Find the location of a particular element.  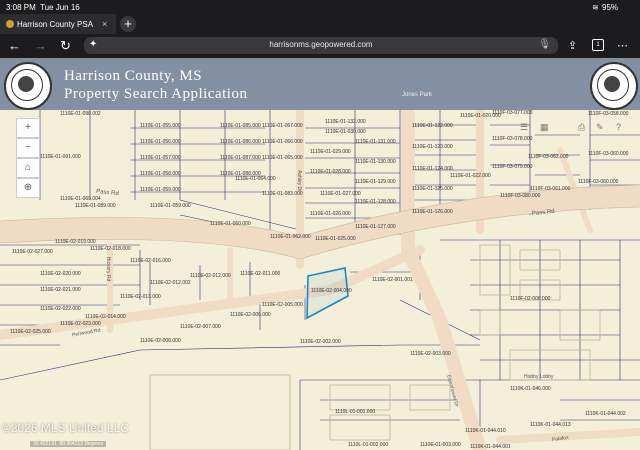

forward-button: → is located at coordinates (40, 46).